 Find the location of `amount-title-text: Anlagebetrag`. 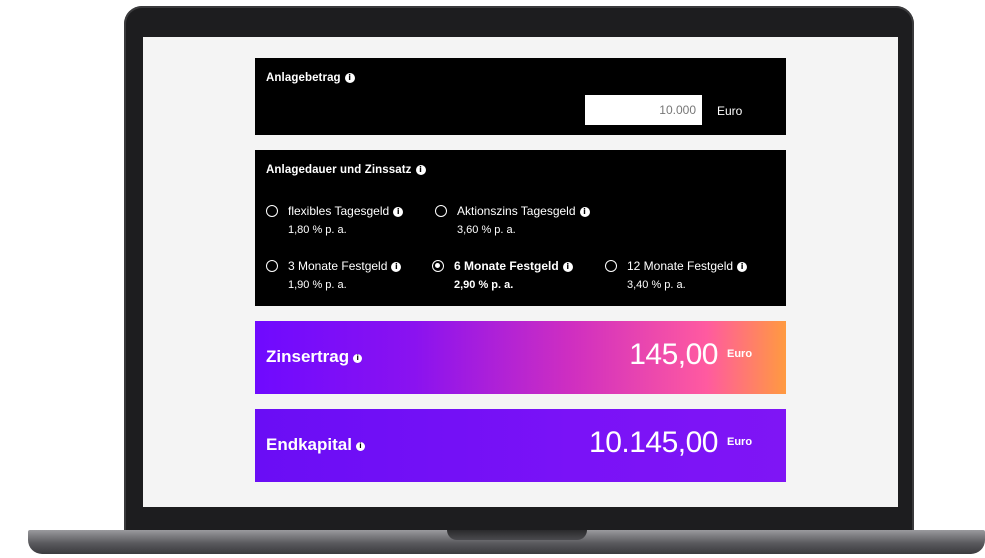

amount-title-text: Anlagebetrag is located at coordinates (303, 78).